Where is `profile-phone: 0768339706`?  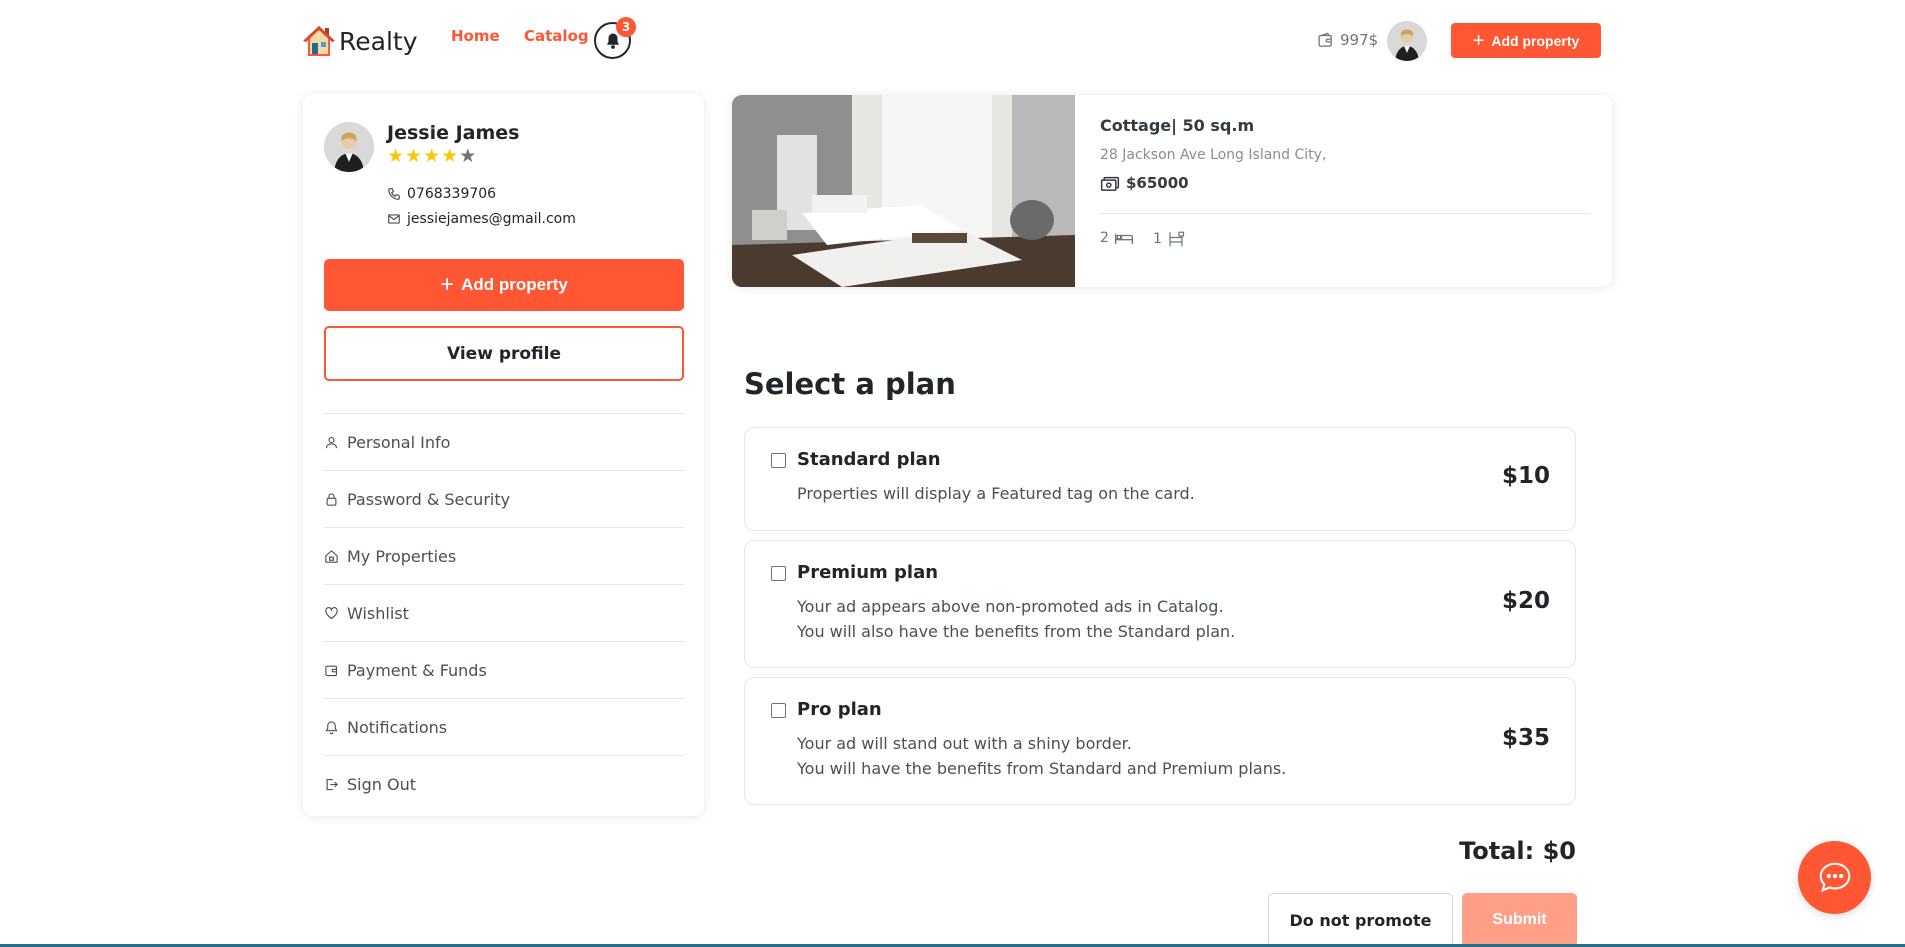
profile-phone: 0768339706 is located at coordinates (441, 194).